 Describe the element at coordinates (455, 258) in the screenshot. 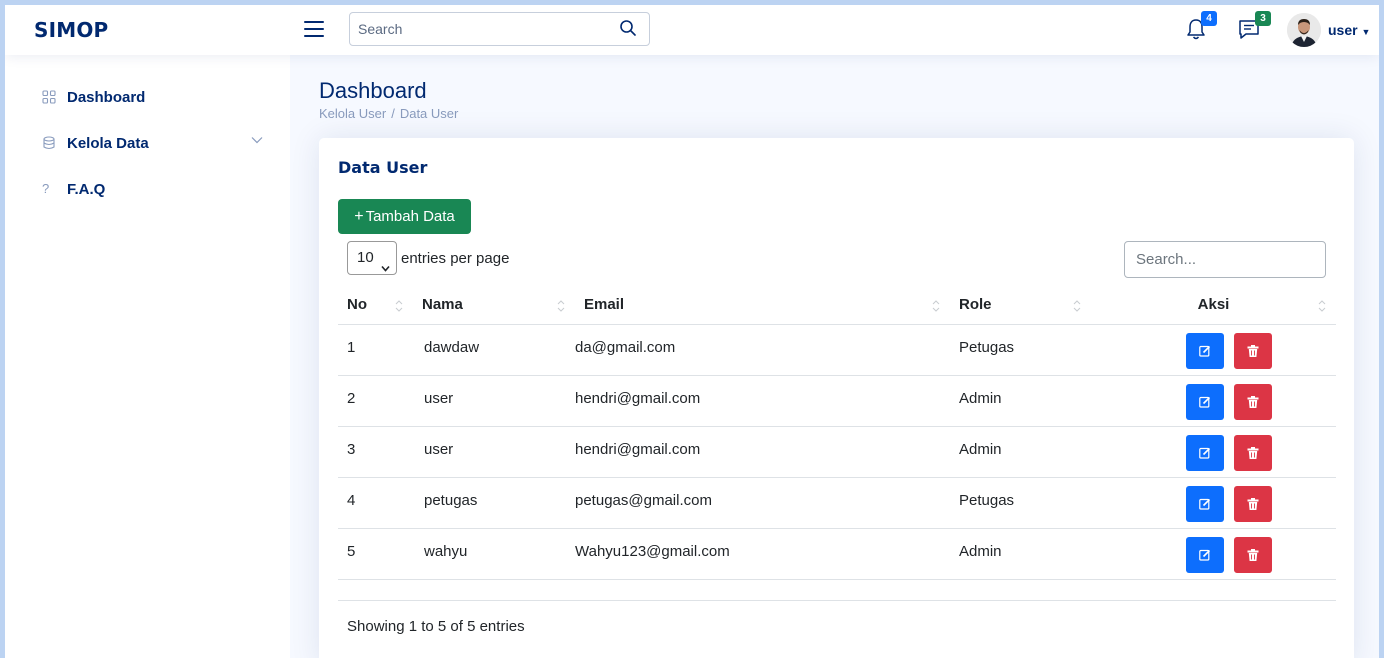

I see `per-page-label: entries per page` at that location.